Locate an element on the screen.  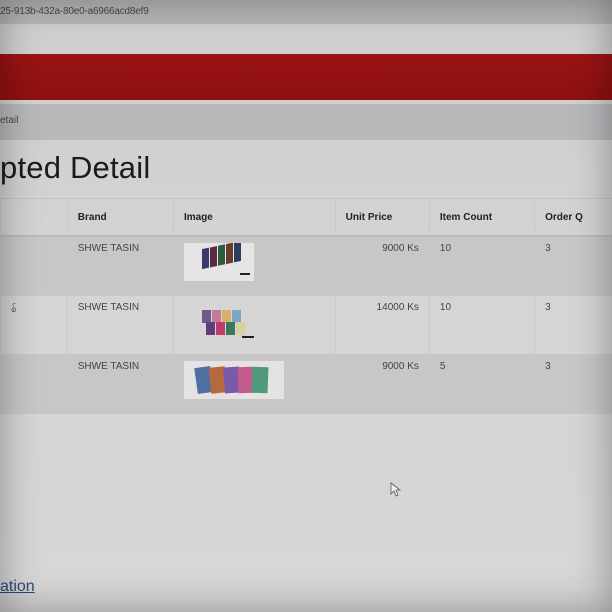
column-header-item-count: Item Count is located at coordinates (481, 217).